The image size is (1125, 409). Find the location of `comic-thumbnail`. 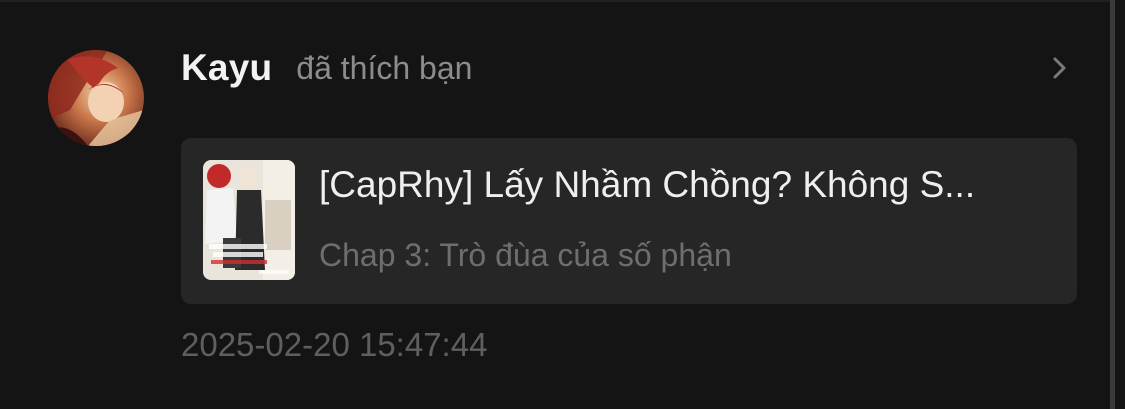

comic-thumbnail is located at coordinates (249, 220).